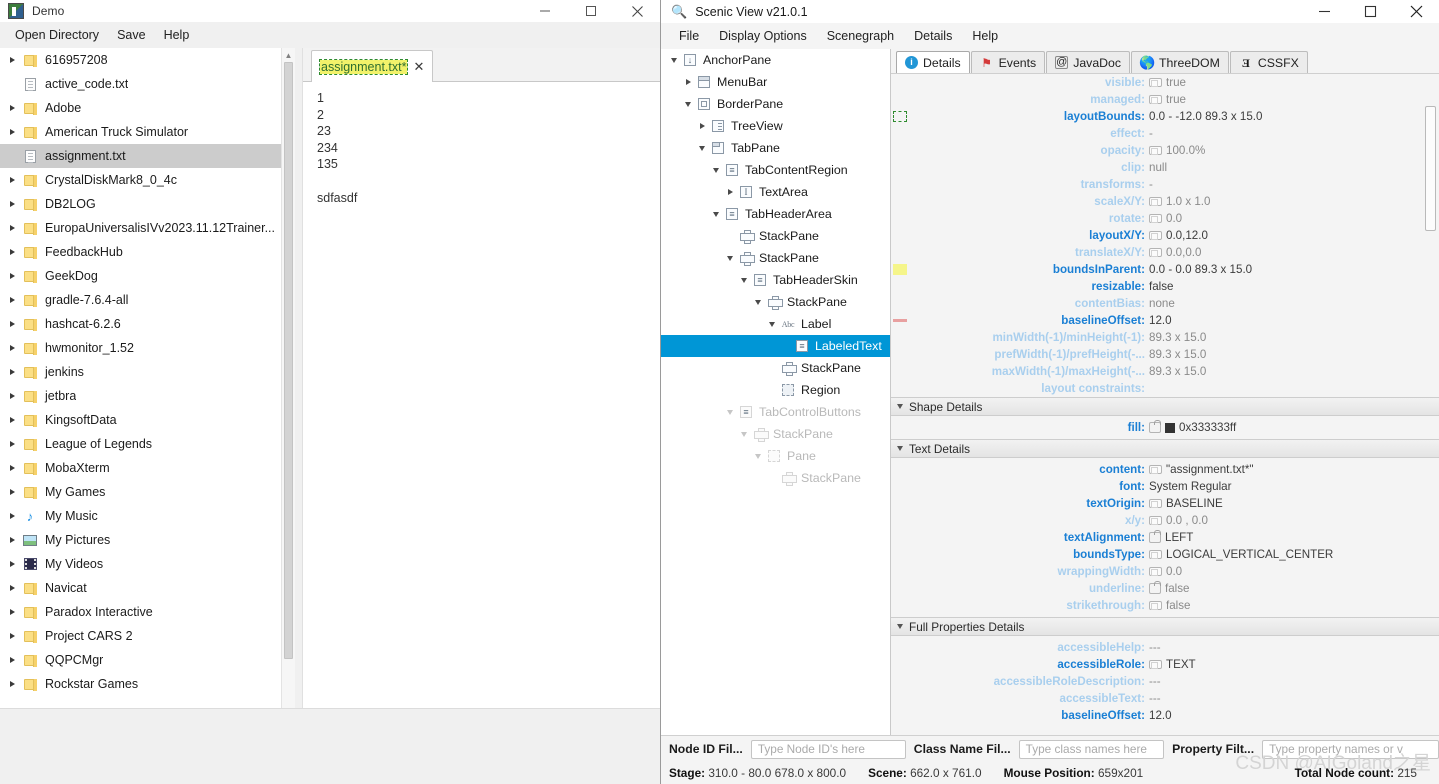 This screenshot has width=1439, height=784. Describe the element at coordinates (1430, 405) in the screenshot. I see `details-scrollbar` at that location.